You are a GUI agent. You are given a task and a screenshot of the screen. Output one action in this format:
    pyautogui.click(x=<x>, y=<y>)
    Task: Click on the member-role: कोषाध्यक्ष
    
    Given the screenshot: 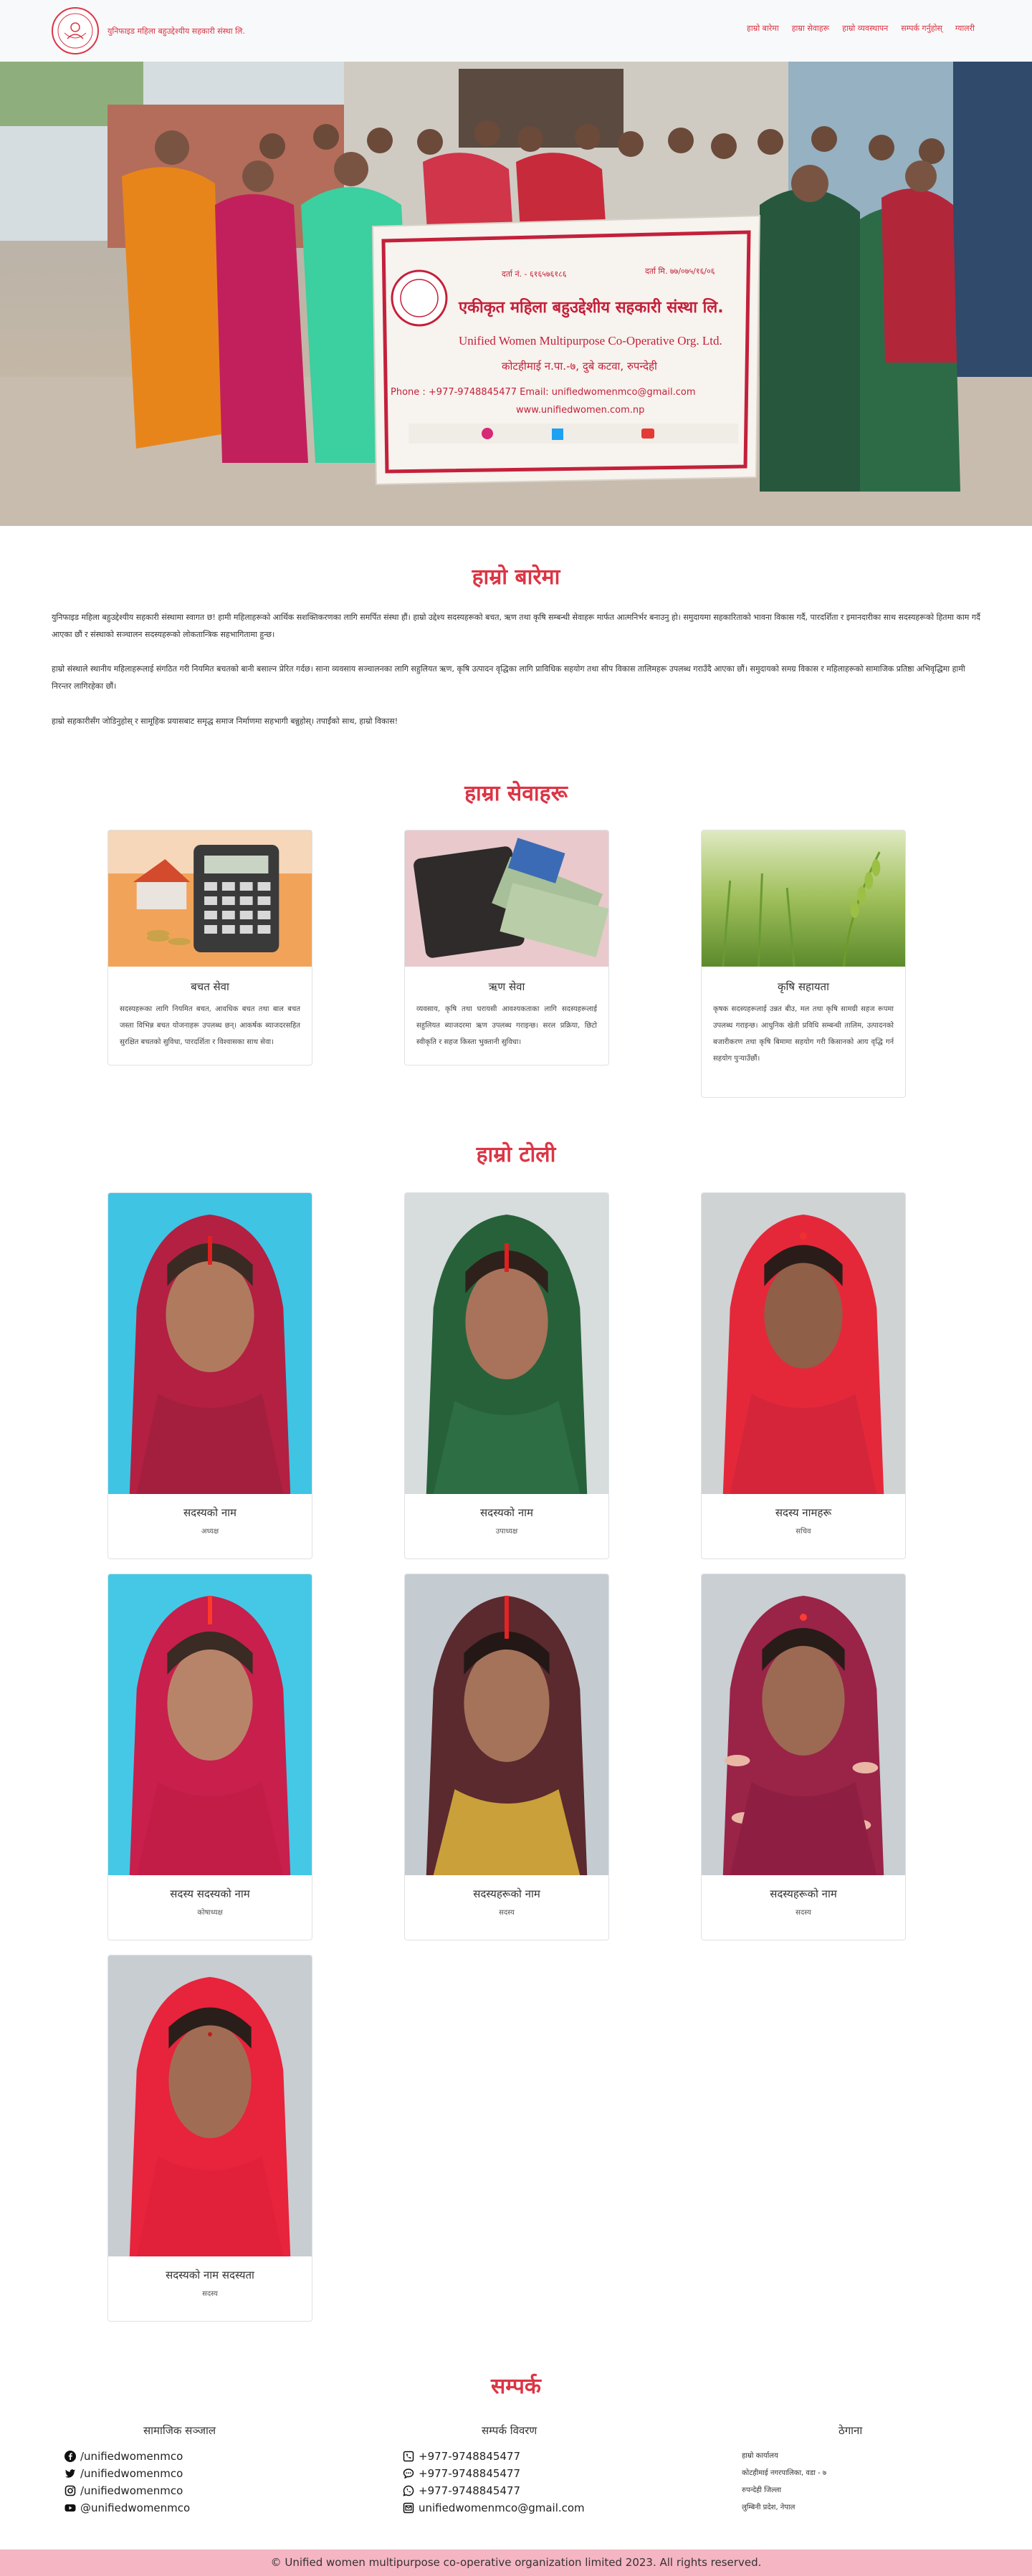 What is the action you would take?
    pyautogui.click(x=210, y=1913)
    